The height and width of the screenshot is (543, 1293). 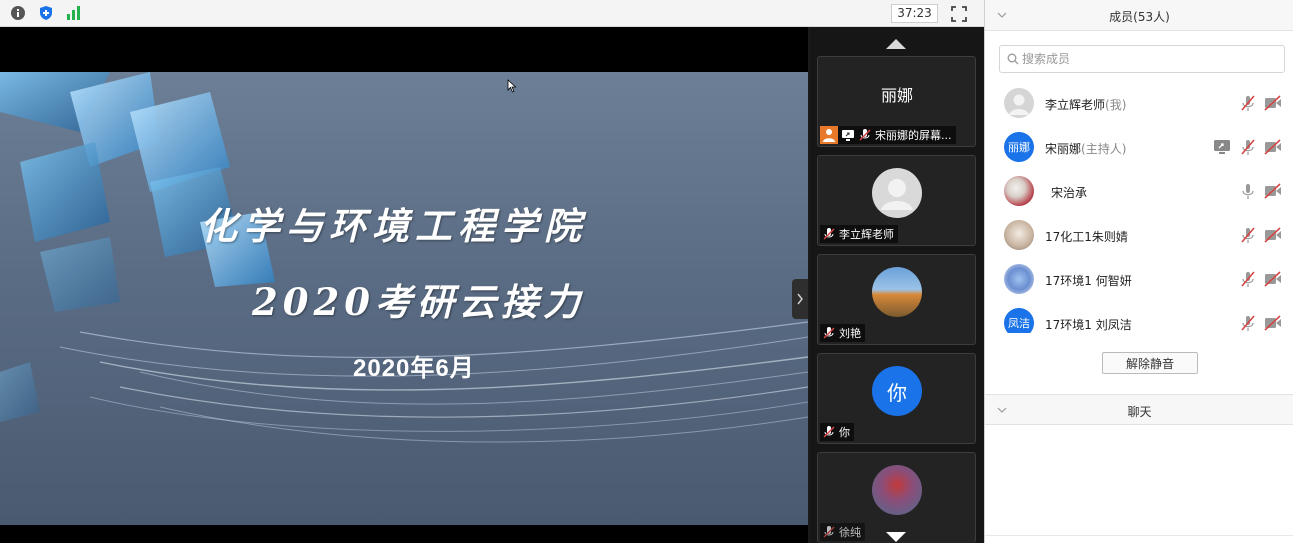 I want to click on video-thumbnail: 刘艳, so click(x=896, y=299).